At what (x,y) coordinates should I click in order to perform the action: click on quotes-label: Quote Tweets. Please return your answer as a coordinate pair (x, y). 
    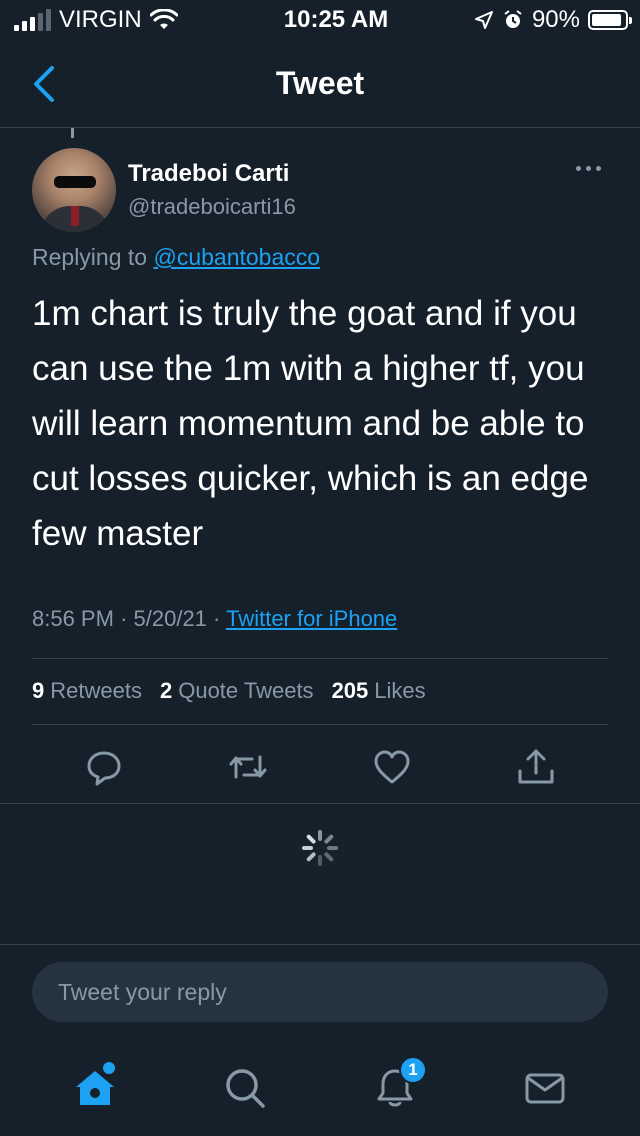
    Looking at the image, I should click on (246, 690).